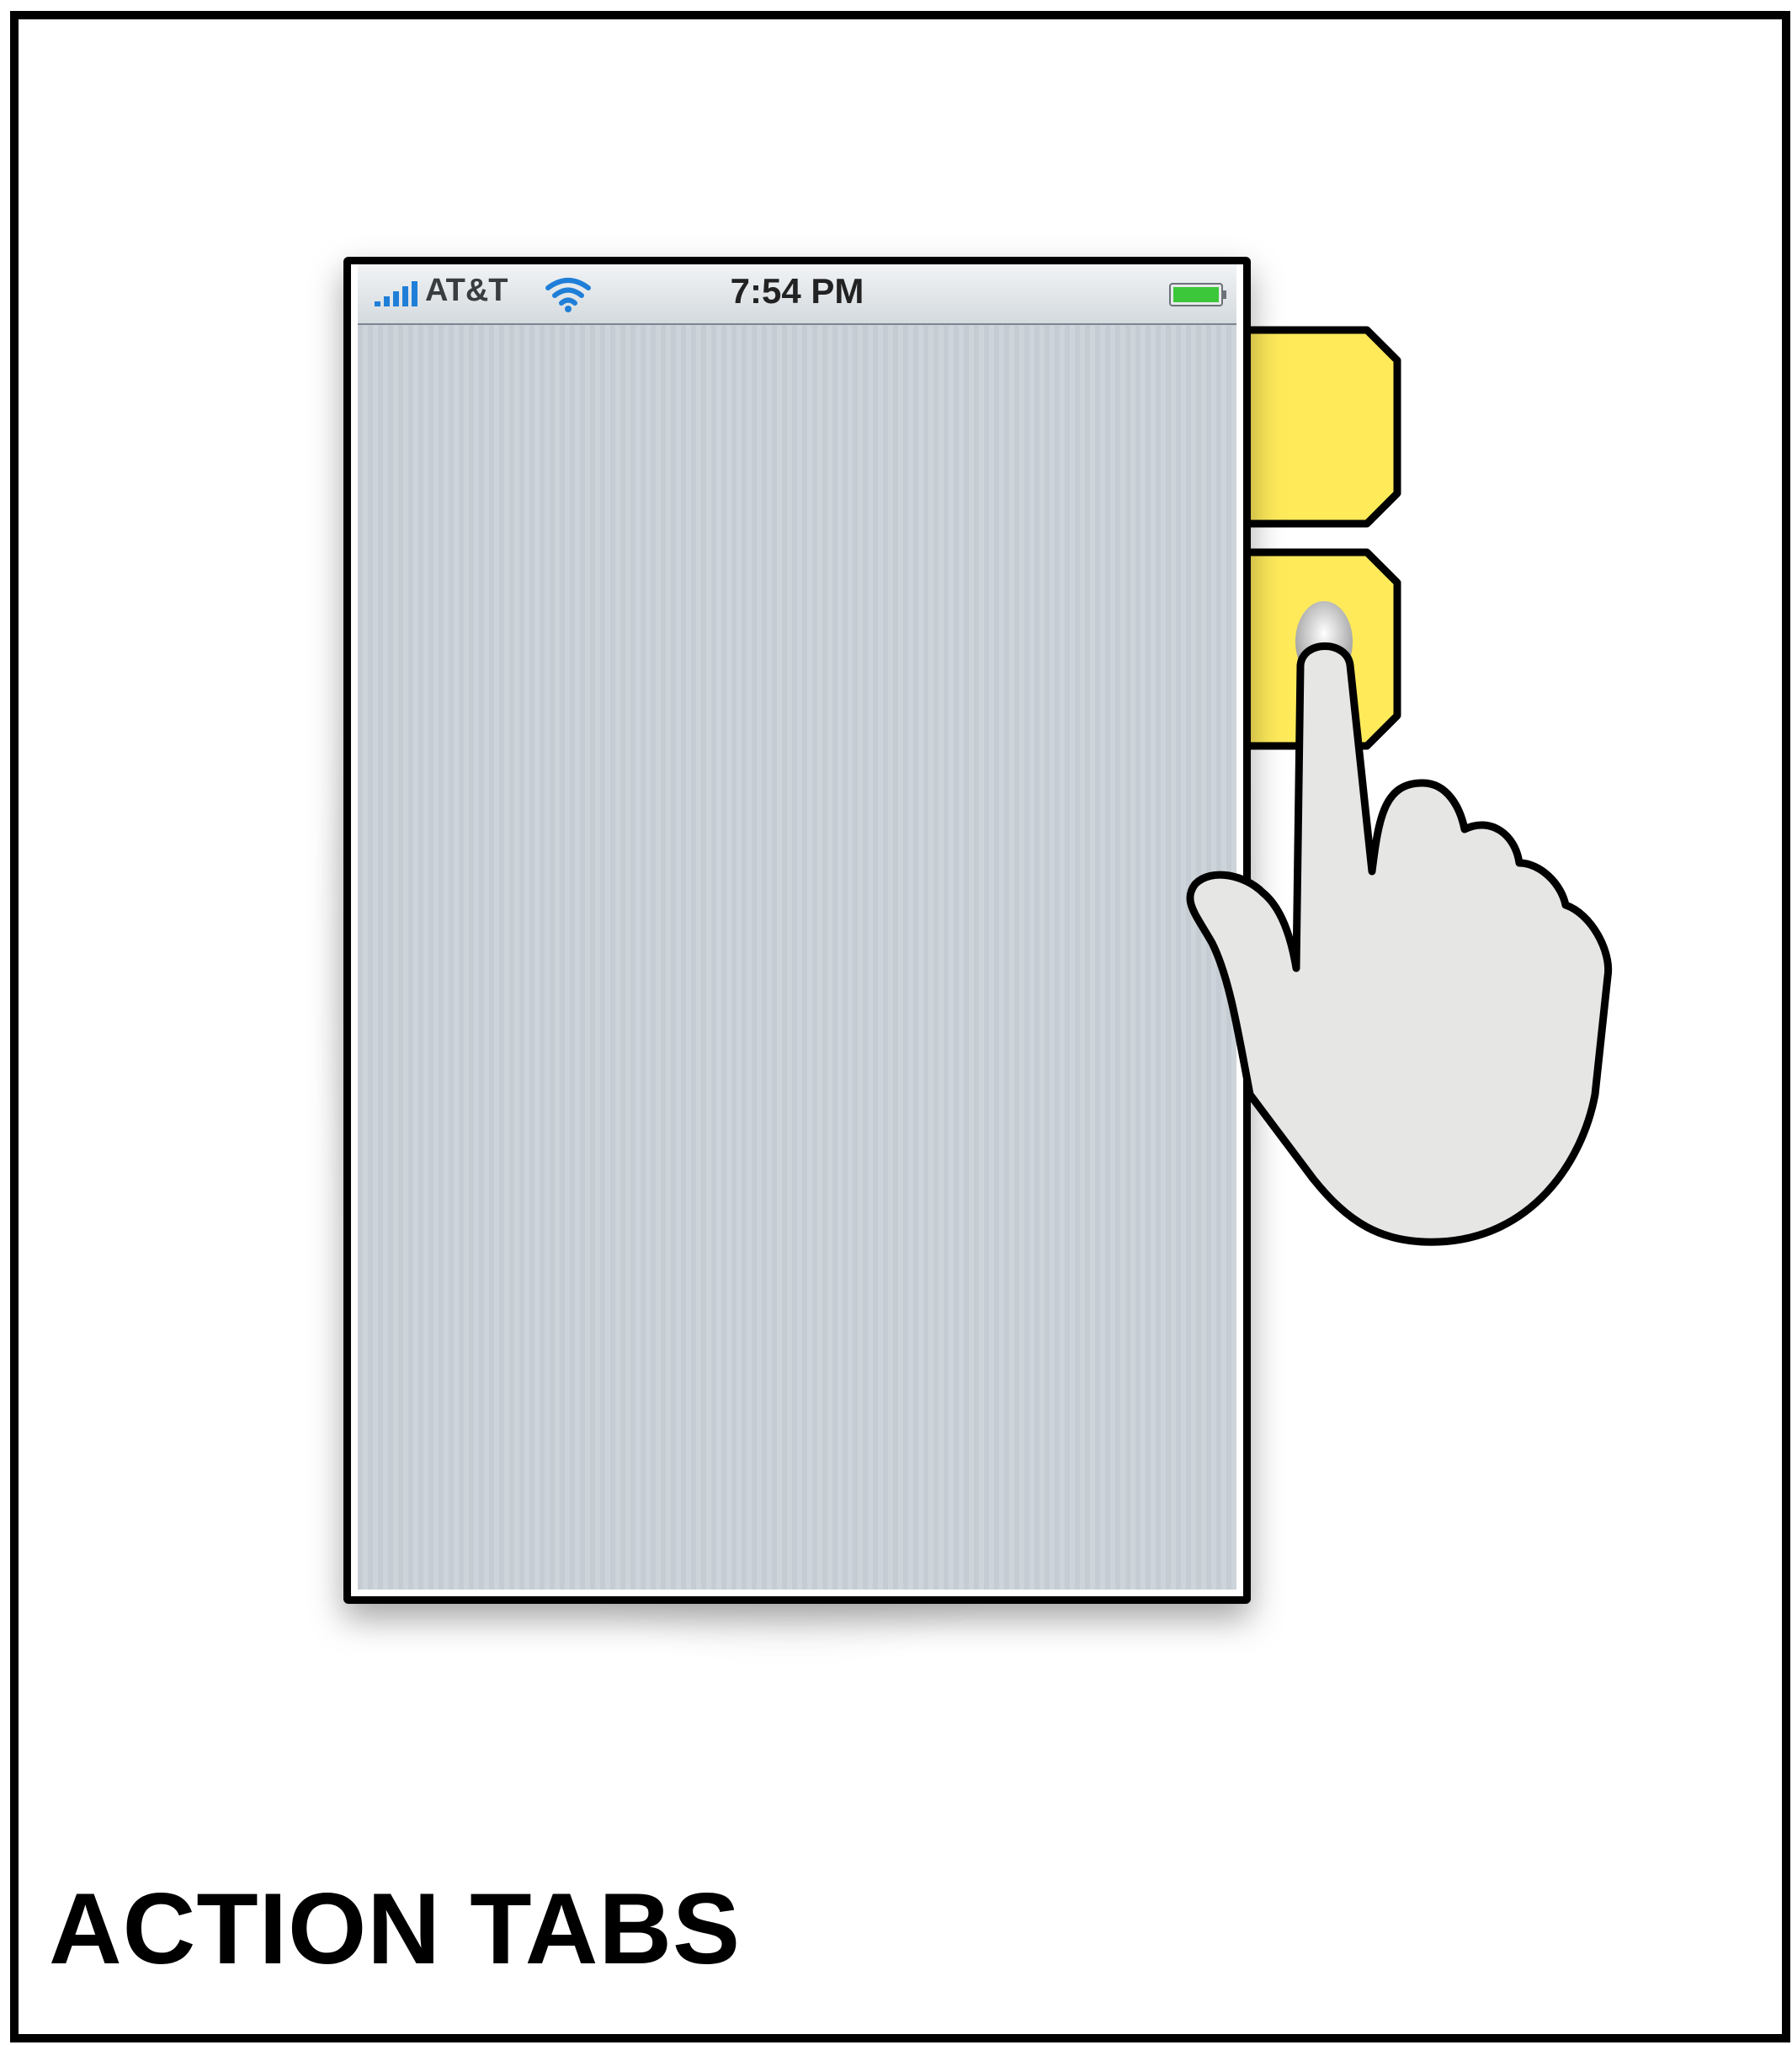  I want to click on diagram-caption: ACTION TABS, so click(396, 1929).